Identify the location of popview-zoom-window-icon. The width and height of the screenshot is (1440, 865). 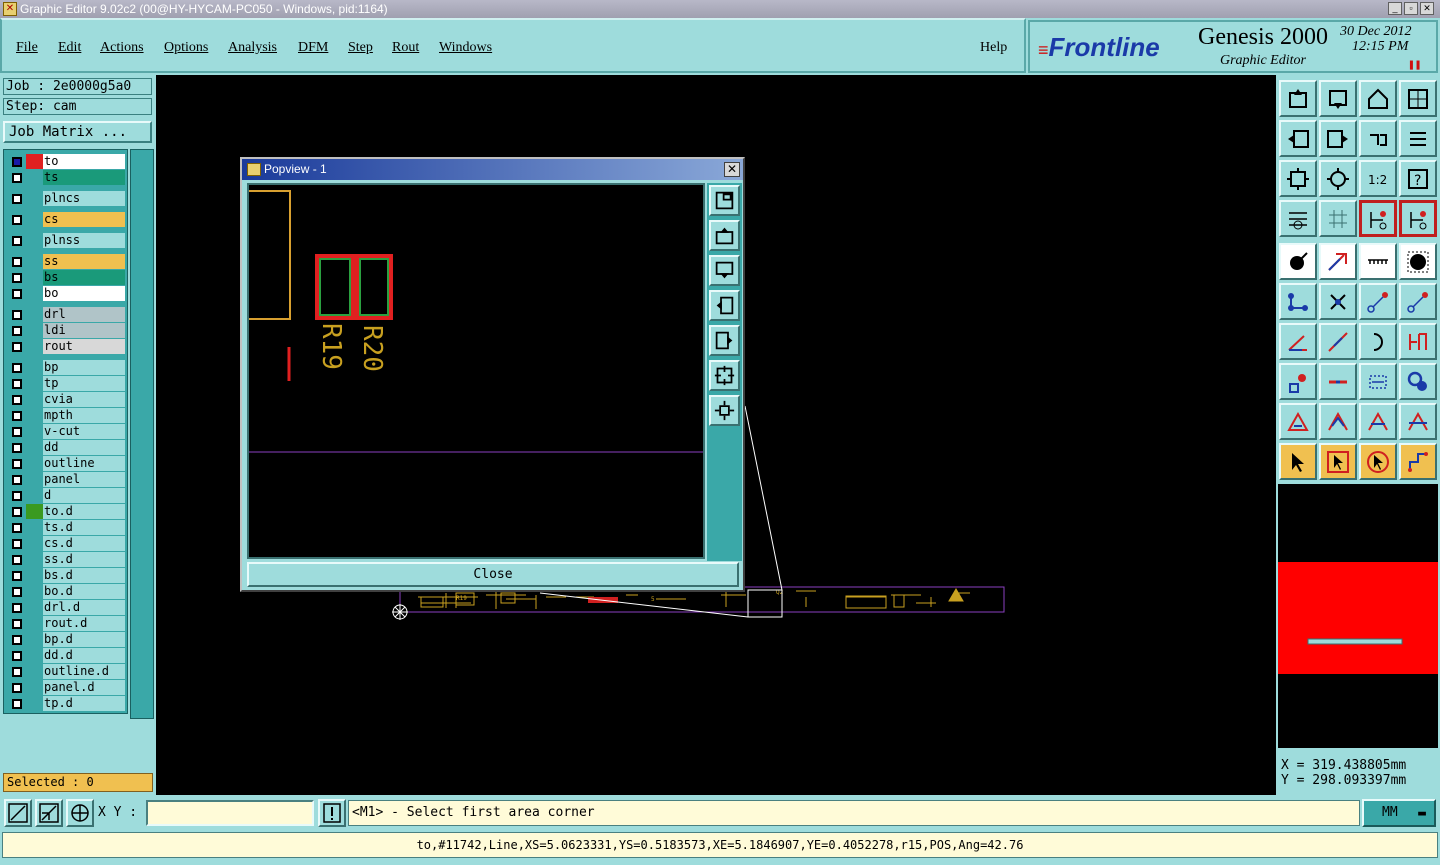
(724, 200).